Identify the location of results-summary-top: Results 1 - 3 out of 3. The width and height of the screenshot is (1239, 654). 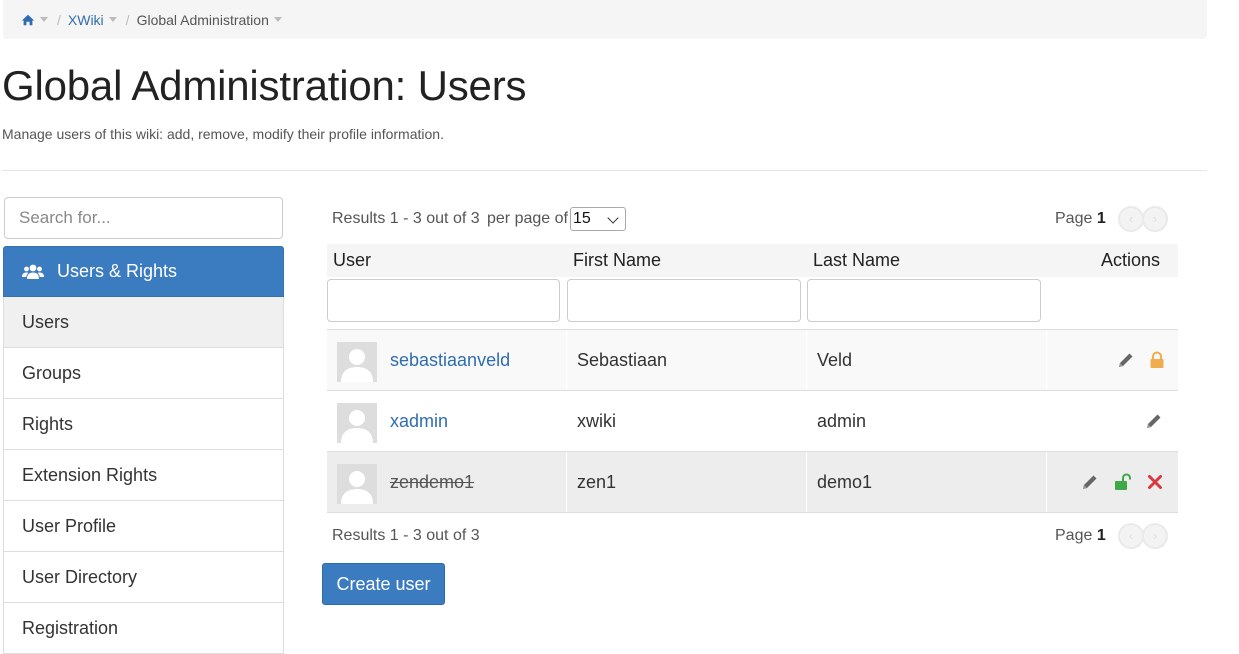
(406, 218).